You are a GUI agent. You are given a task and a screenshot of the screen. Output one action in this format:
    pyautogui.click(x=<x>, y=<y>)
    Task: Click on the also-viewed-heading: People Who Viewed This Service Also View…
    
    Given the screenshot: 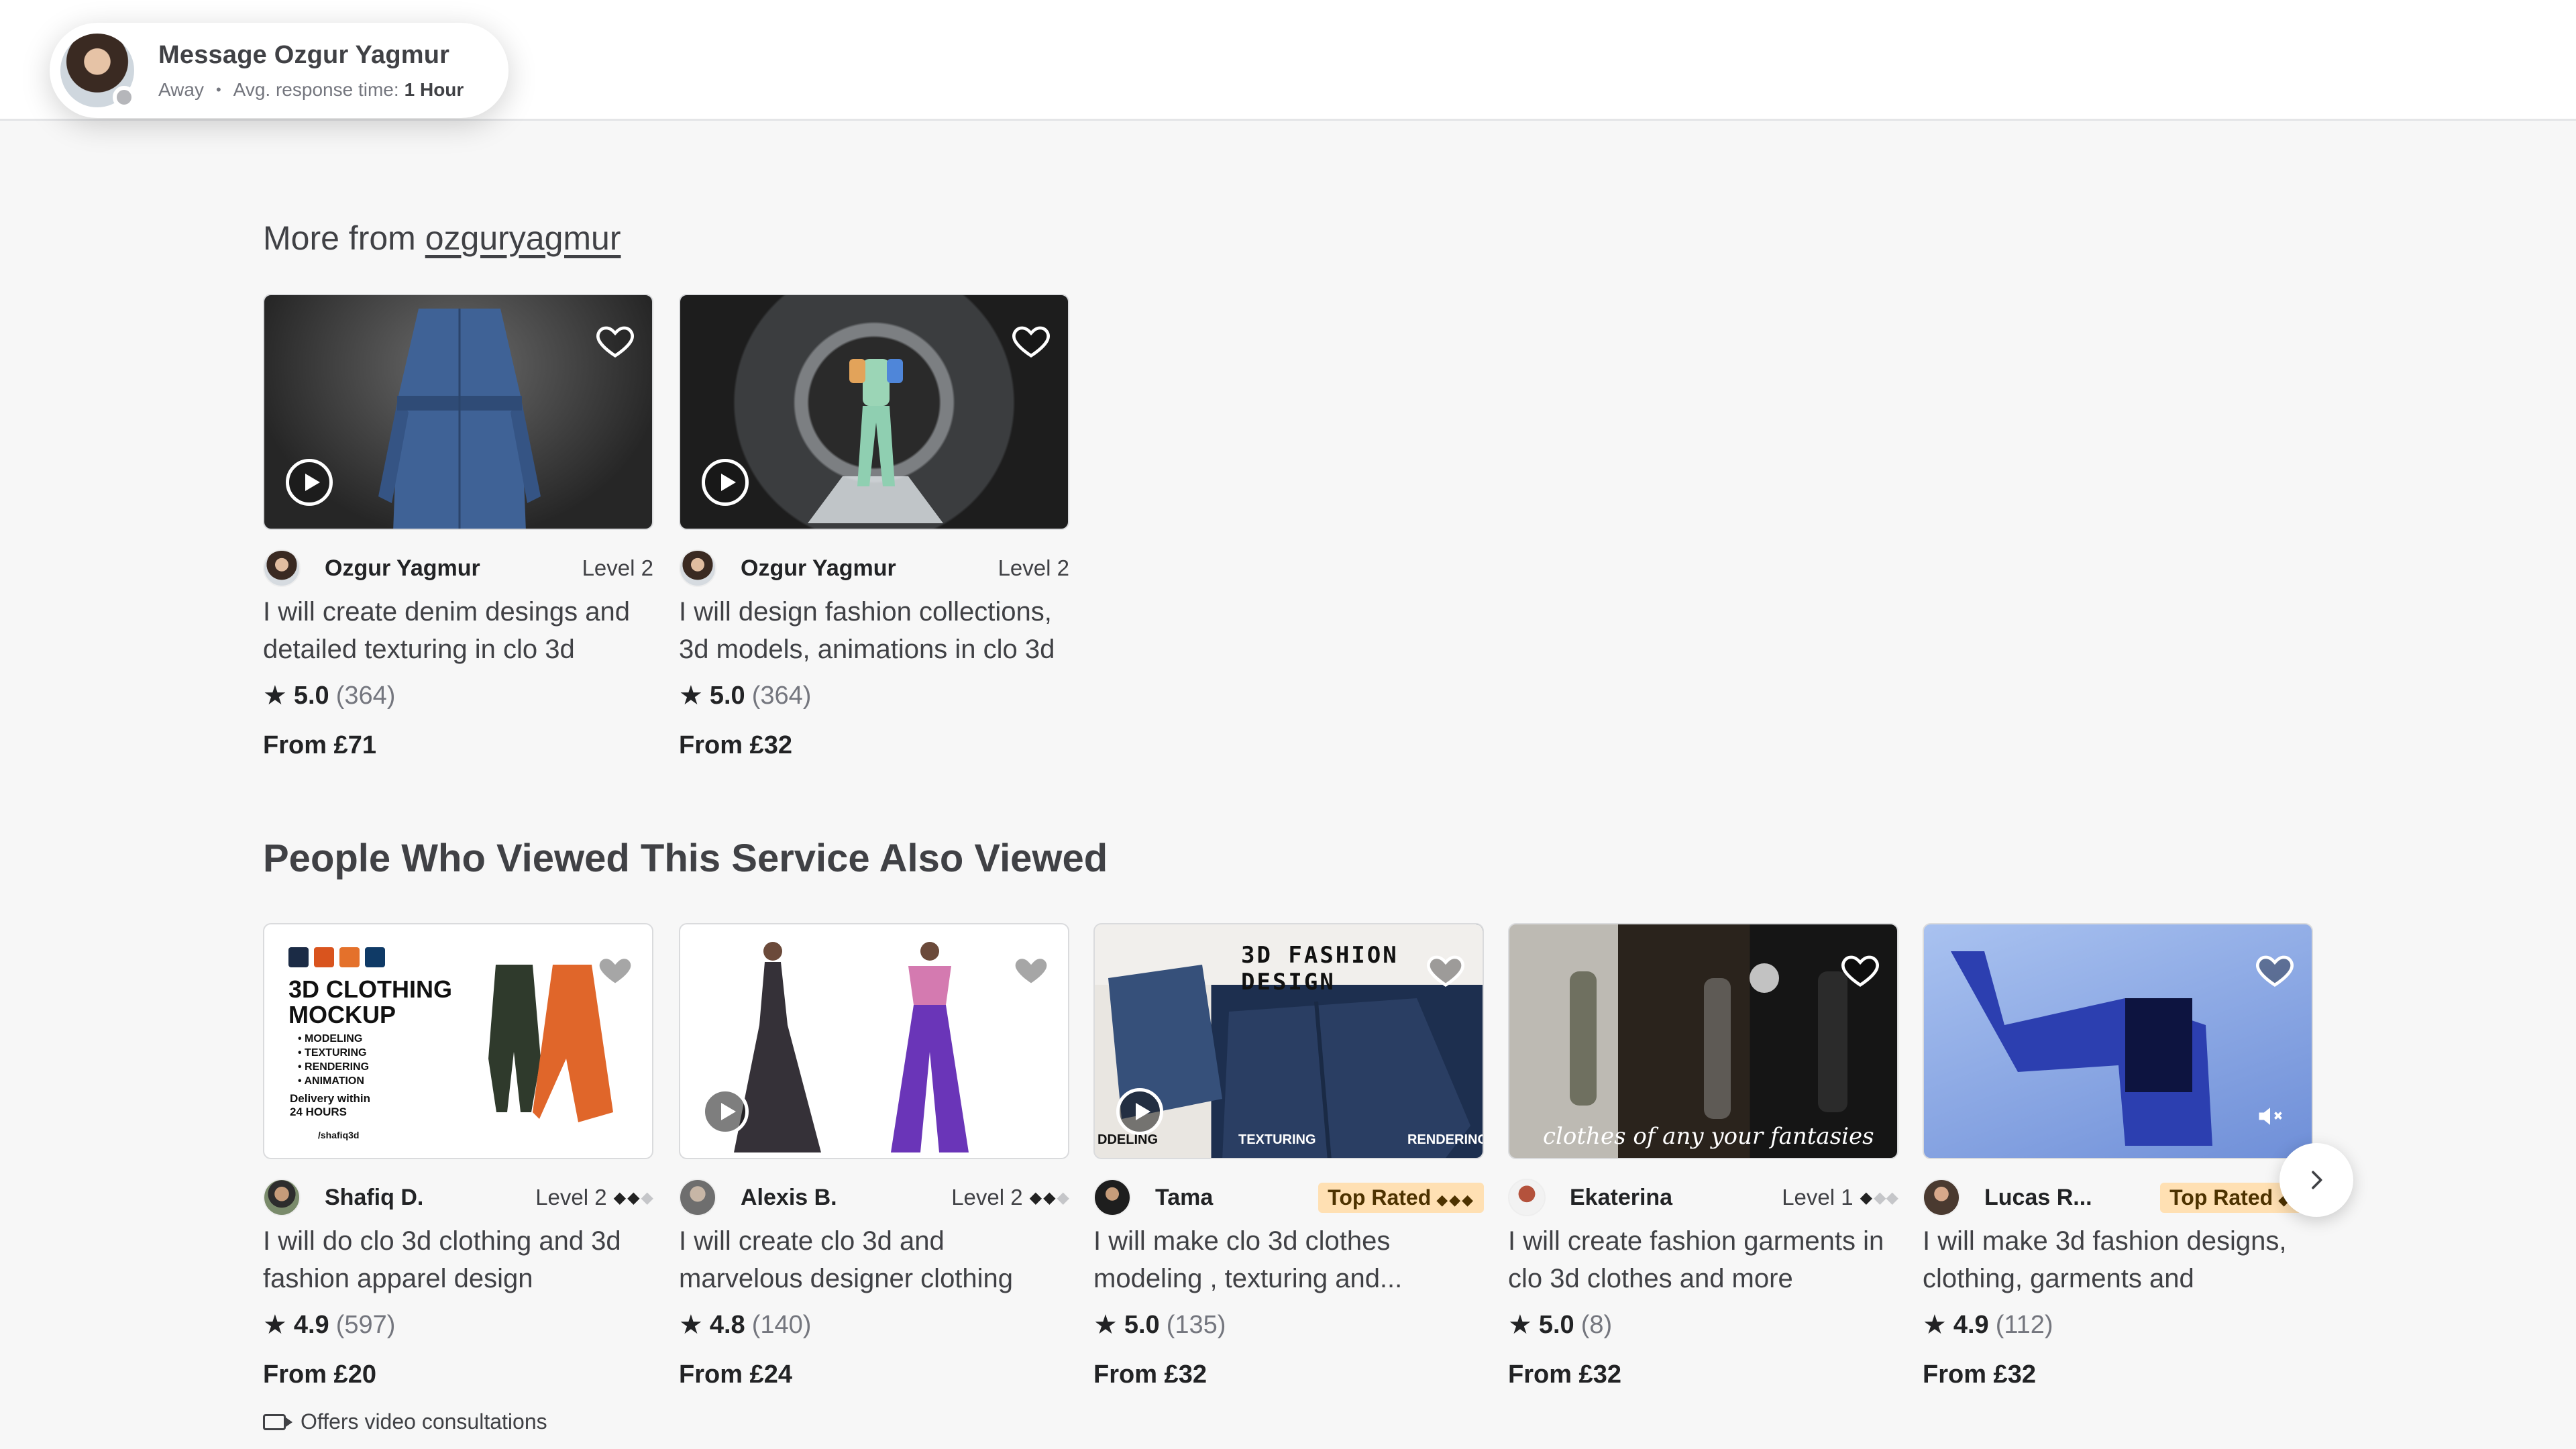 What is the action you would take?
    pyautogui.click(x=685, y=858)
    